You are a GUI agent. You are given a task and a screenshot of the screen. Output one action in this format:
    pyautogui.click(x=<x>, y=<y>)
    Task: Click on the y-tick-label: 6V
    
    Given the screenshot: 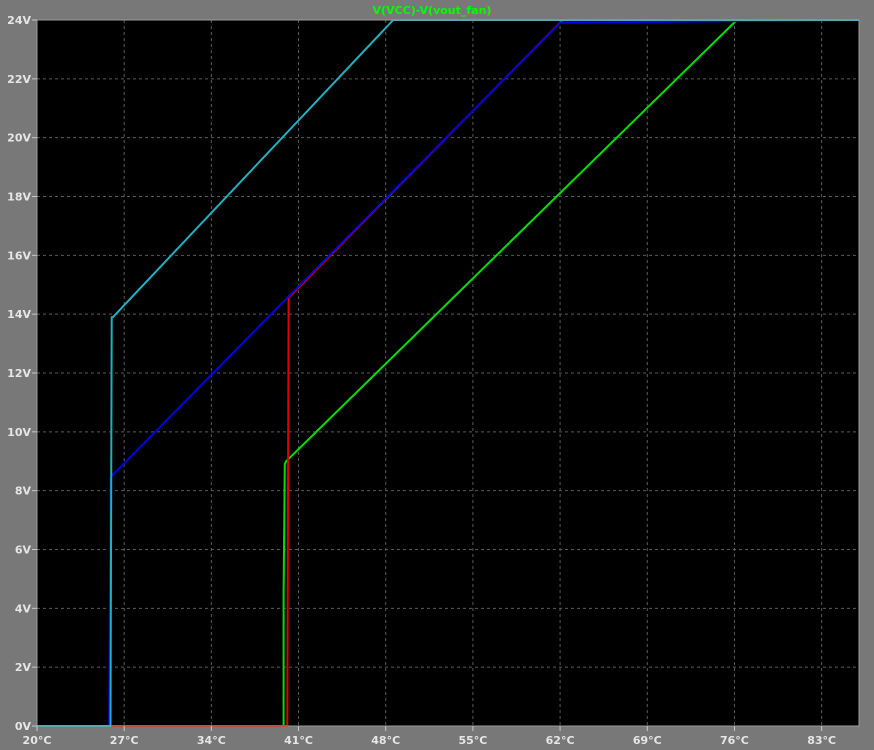 What is the action you would take?
    pyautogui.click(x=23, y=550)
    